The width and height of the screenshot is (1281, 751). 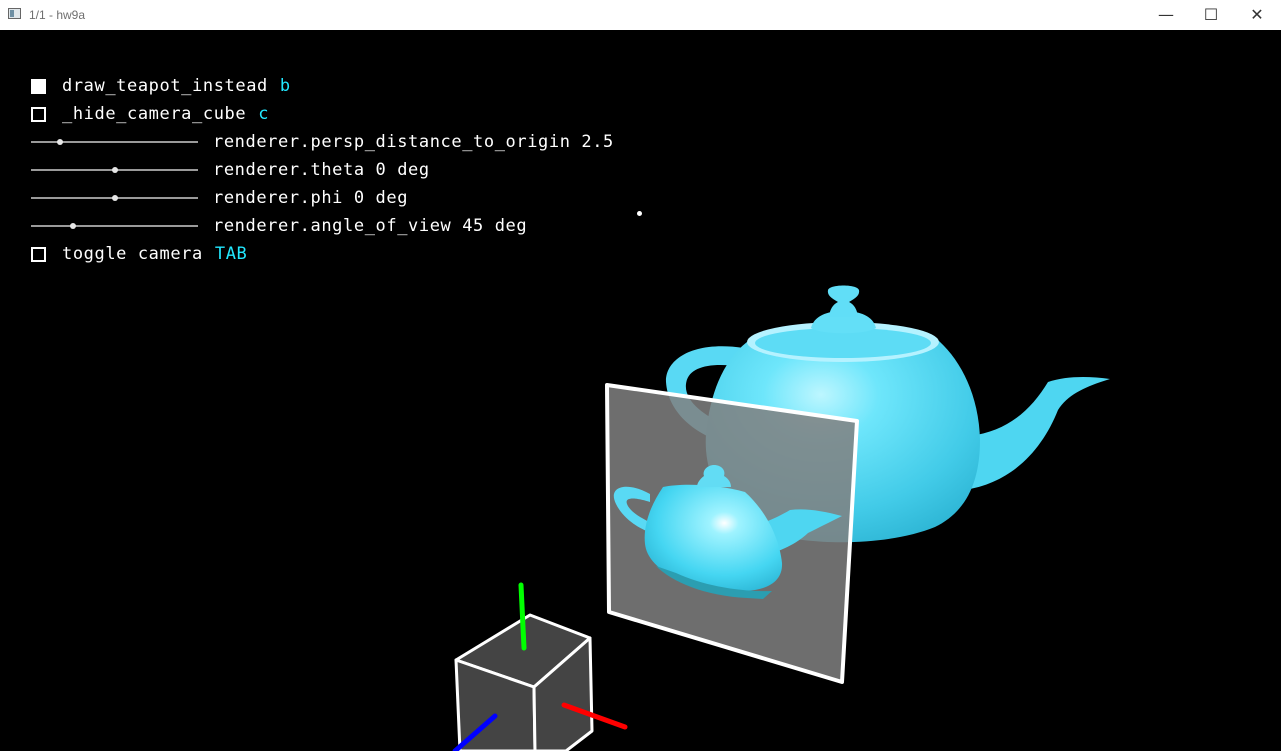 What do you see at coordinates (540, 666) in the screenshot?
I see `camera-cube` at bounding box center [540, 666].